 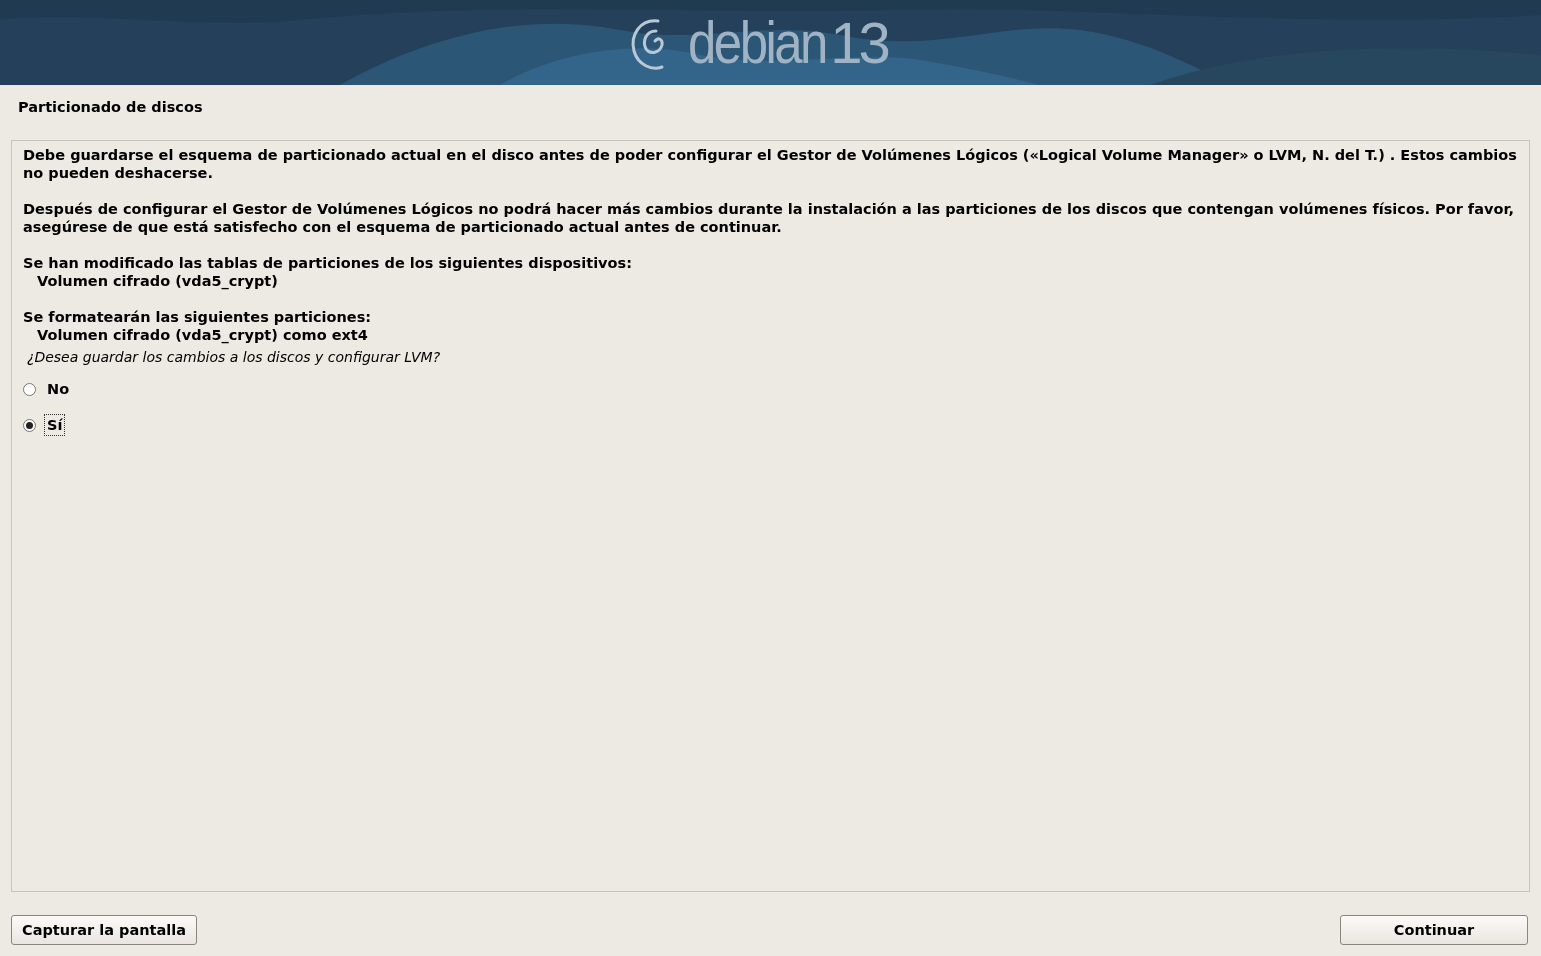 I want to click on version-text: 13, so click(x=858, y=42).